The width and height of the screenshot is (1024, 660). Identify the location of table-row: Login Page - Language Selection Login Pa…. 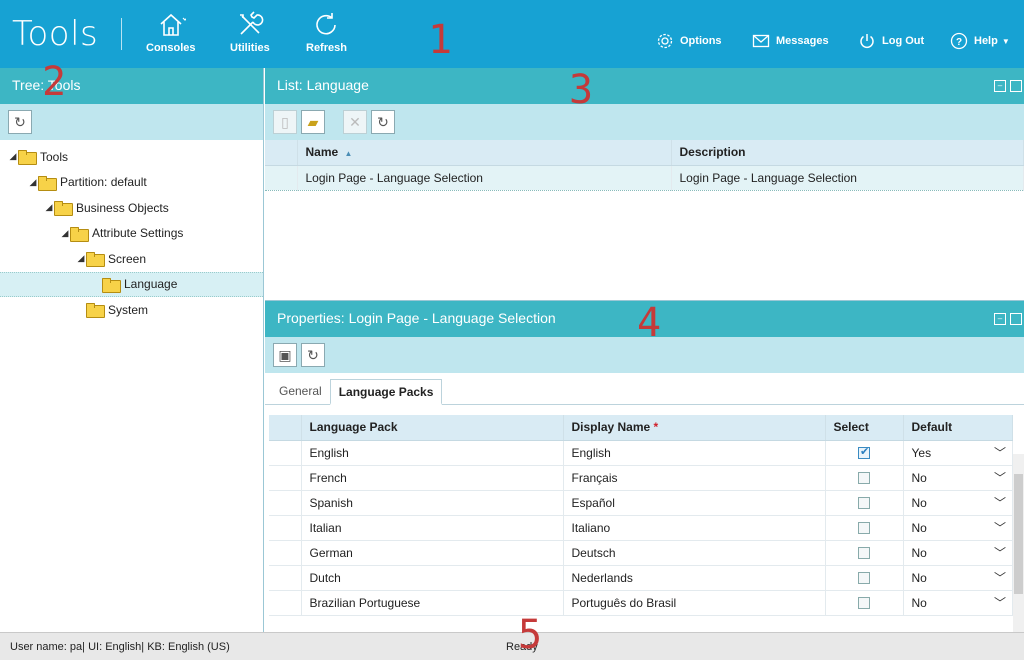
(644, 177).